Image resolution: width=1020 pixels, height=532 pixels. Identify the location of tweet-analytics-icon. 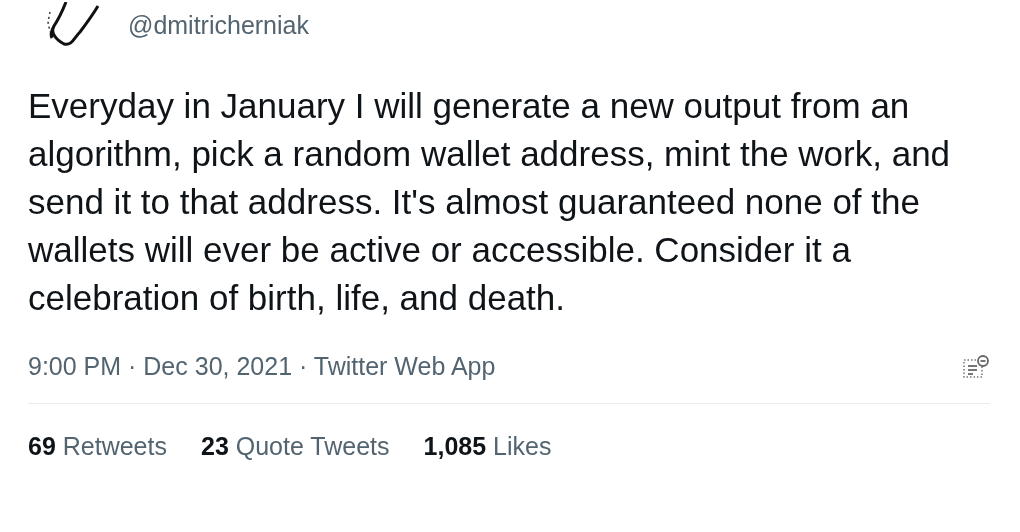
(976, 366).